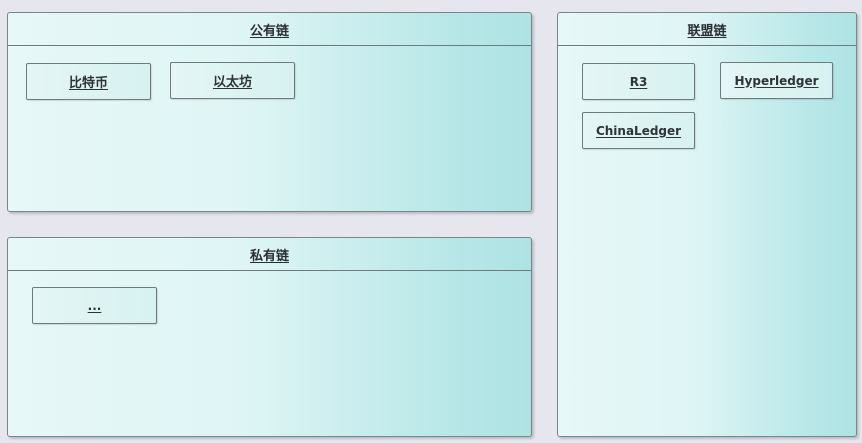 The height and width of the screenshot is (443, 862). I want to click on public-chain-title: 公有链, so click(269, 31).